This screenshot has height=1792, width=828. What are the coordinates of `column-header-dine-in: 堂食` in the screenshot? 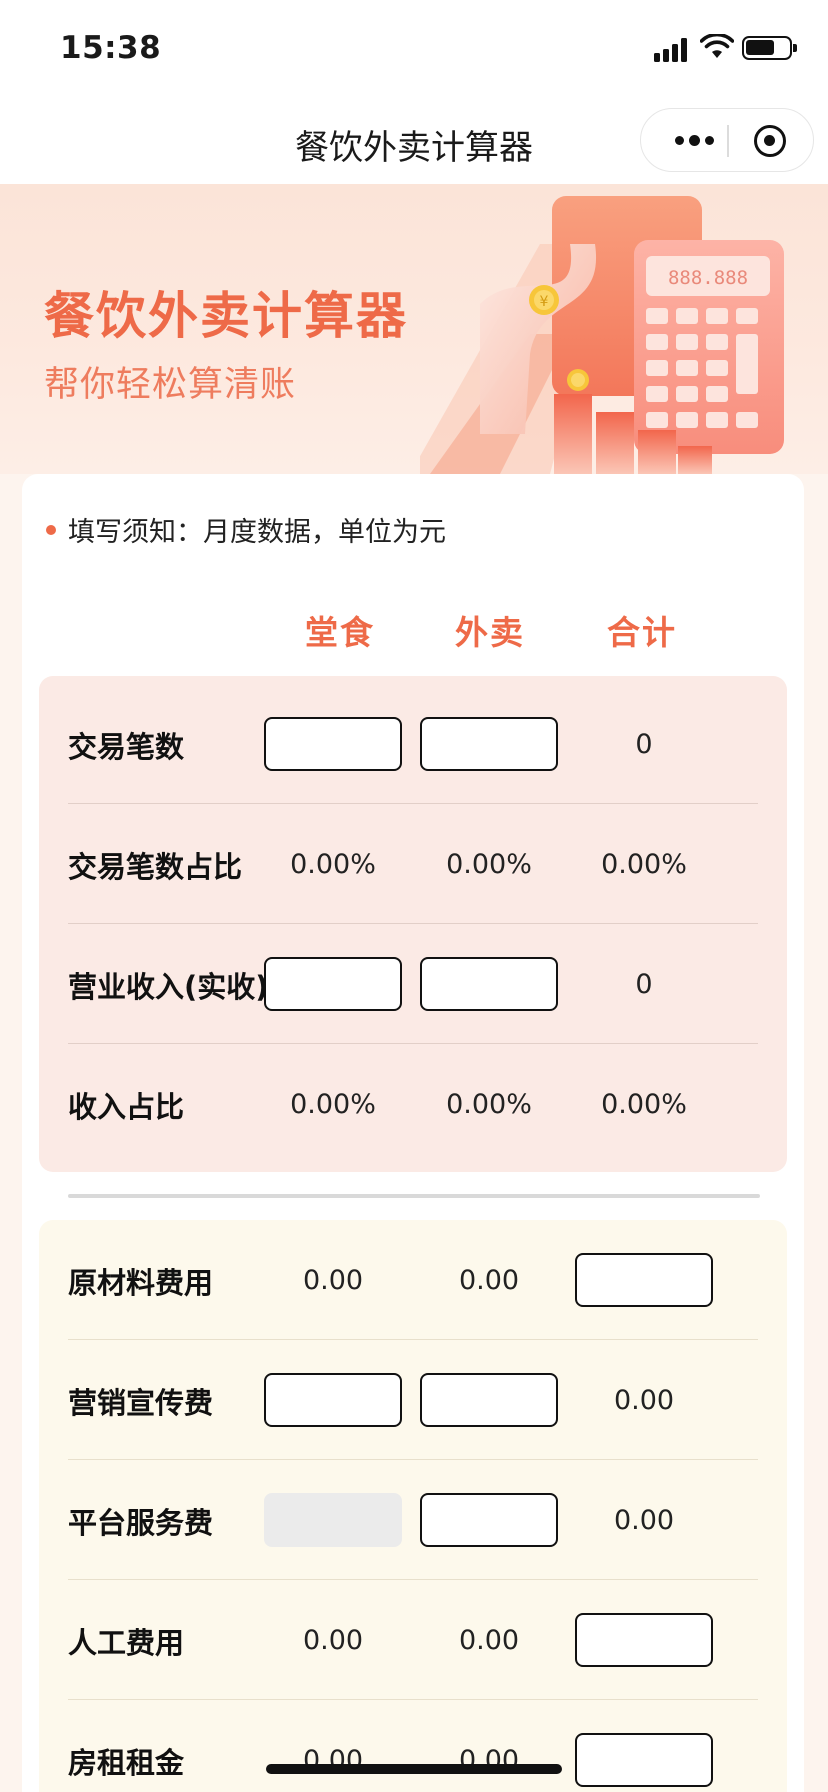 It's located at (340, 632).